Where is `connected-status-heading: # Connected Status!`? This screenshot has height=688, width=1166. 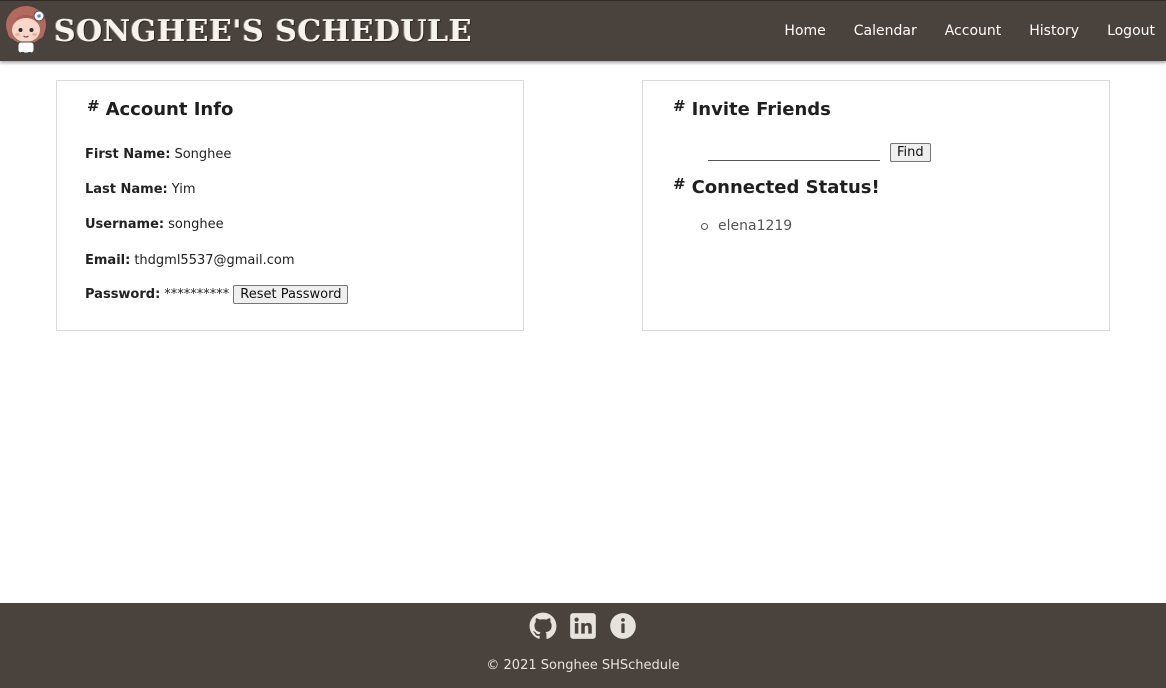
connected-status-heading: # Connected Status! is located at coordinates (776, 186).